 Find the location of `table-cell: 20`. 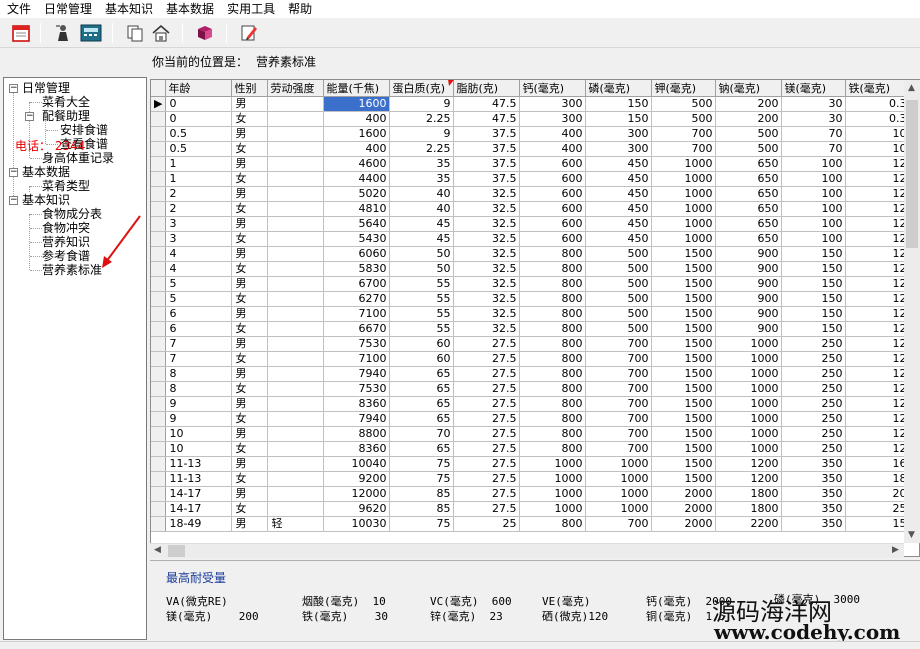

table-cell: 20 is located at coordinates (878, 494).